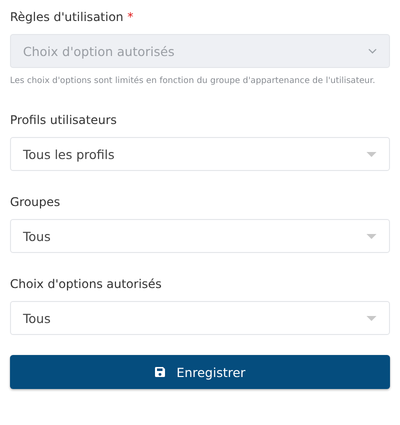 The width and height of the screenshot is (400, 425). Describe the element at coordinates (372, 51) in the screenshot. I see `chevron-down-icon` at that location.